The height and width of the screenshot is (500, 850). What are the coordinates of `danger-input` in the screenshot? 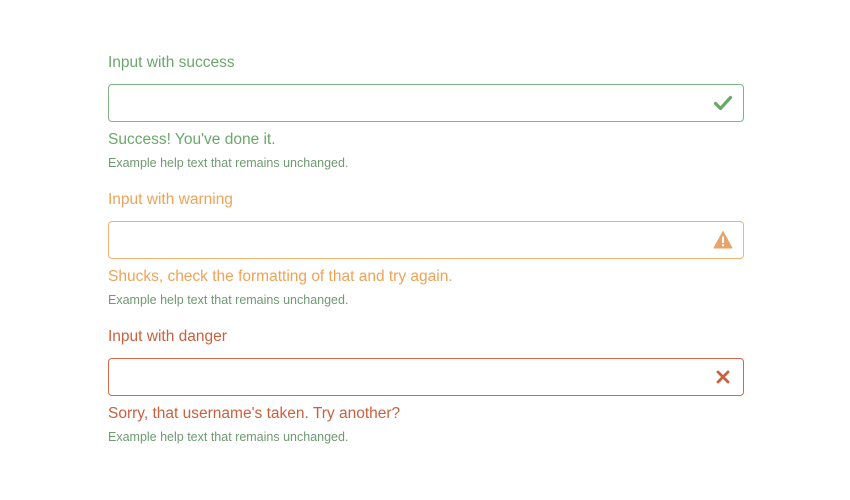 It's located at (399, 377).